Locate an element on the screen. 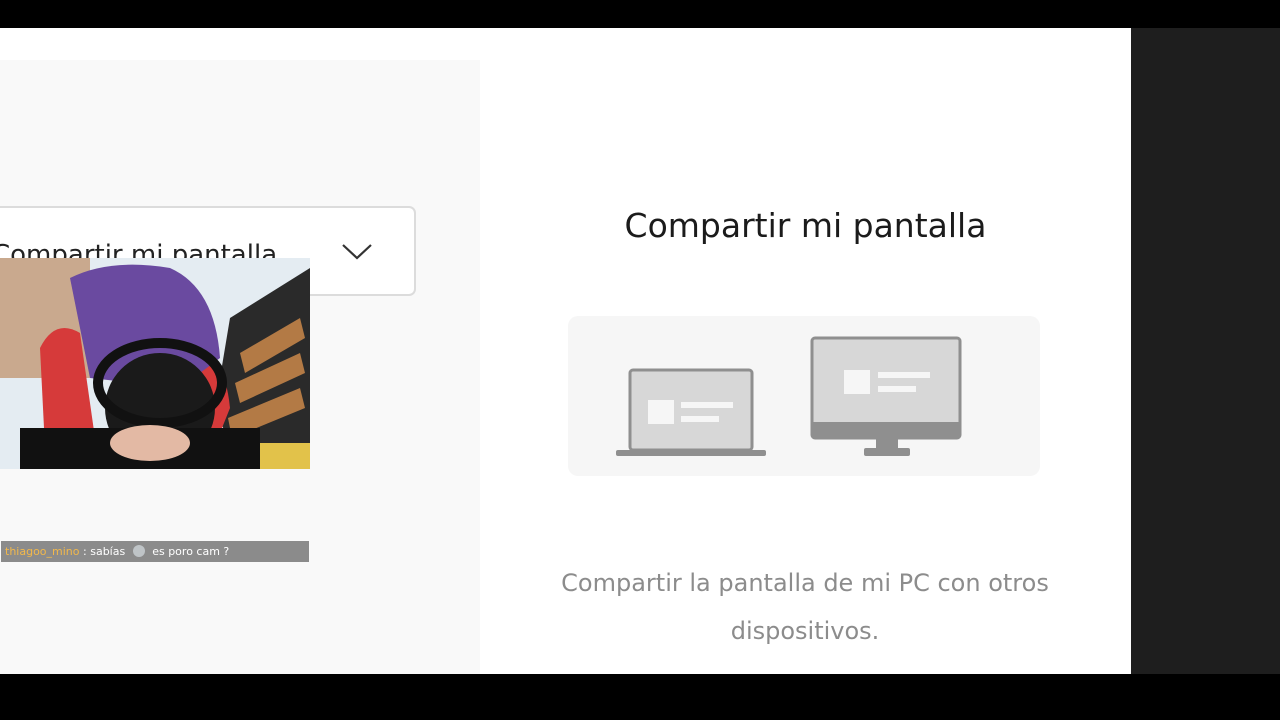 The height and width of the screenshot is (720, 1280). panel-title: Compartir mi pantalla is located at coordinates (805, 225).